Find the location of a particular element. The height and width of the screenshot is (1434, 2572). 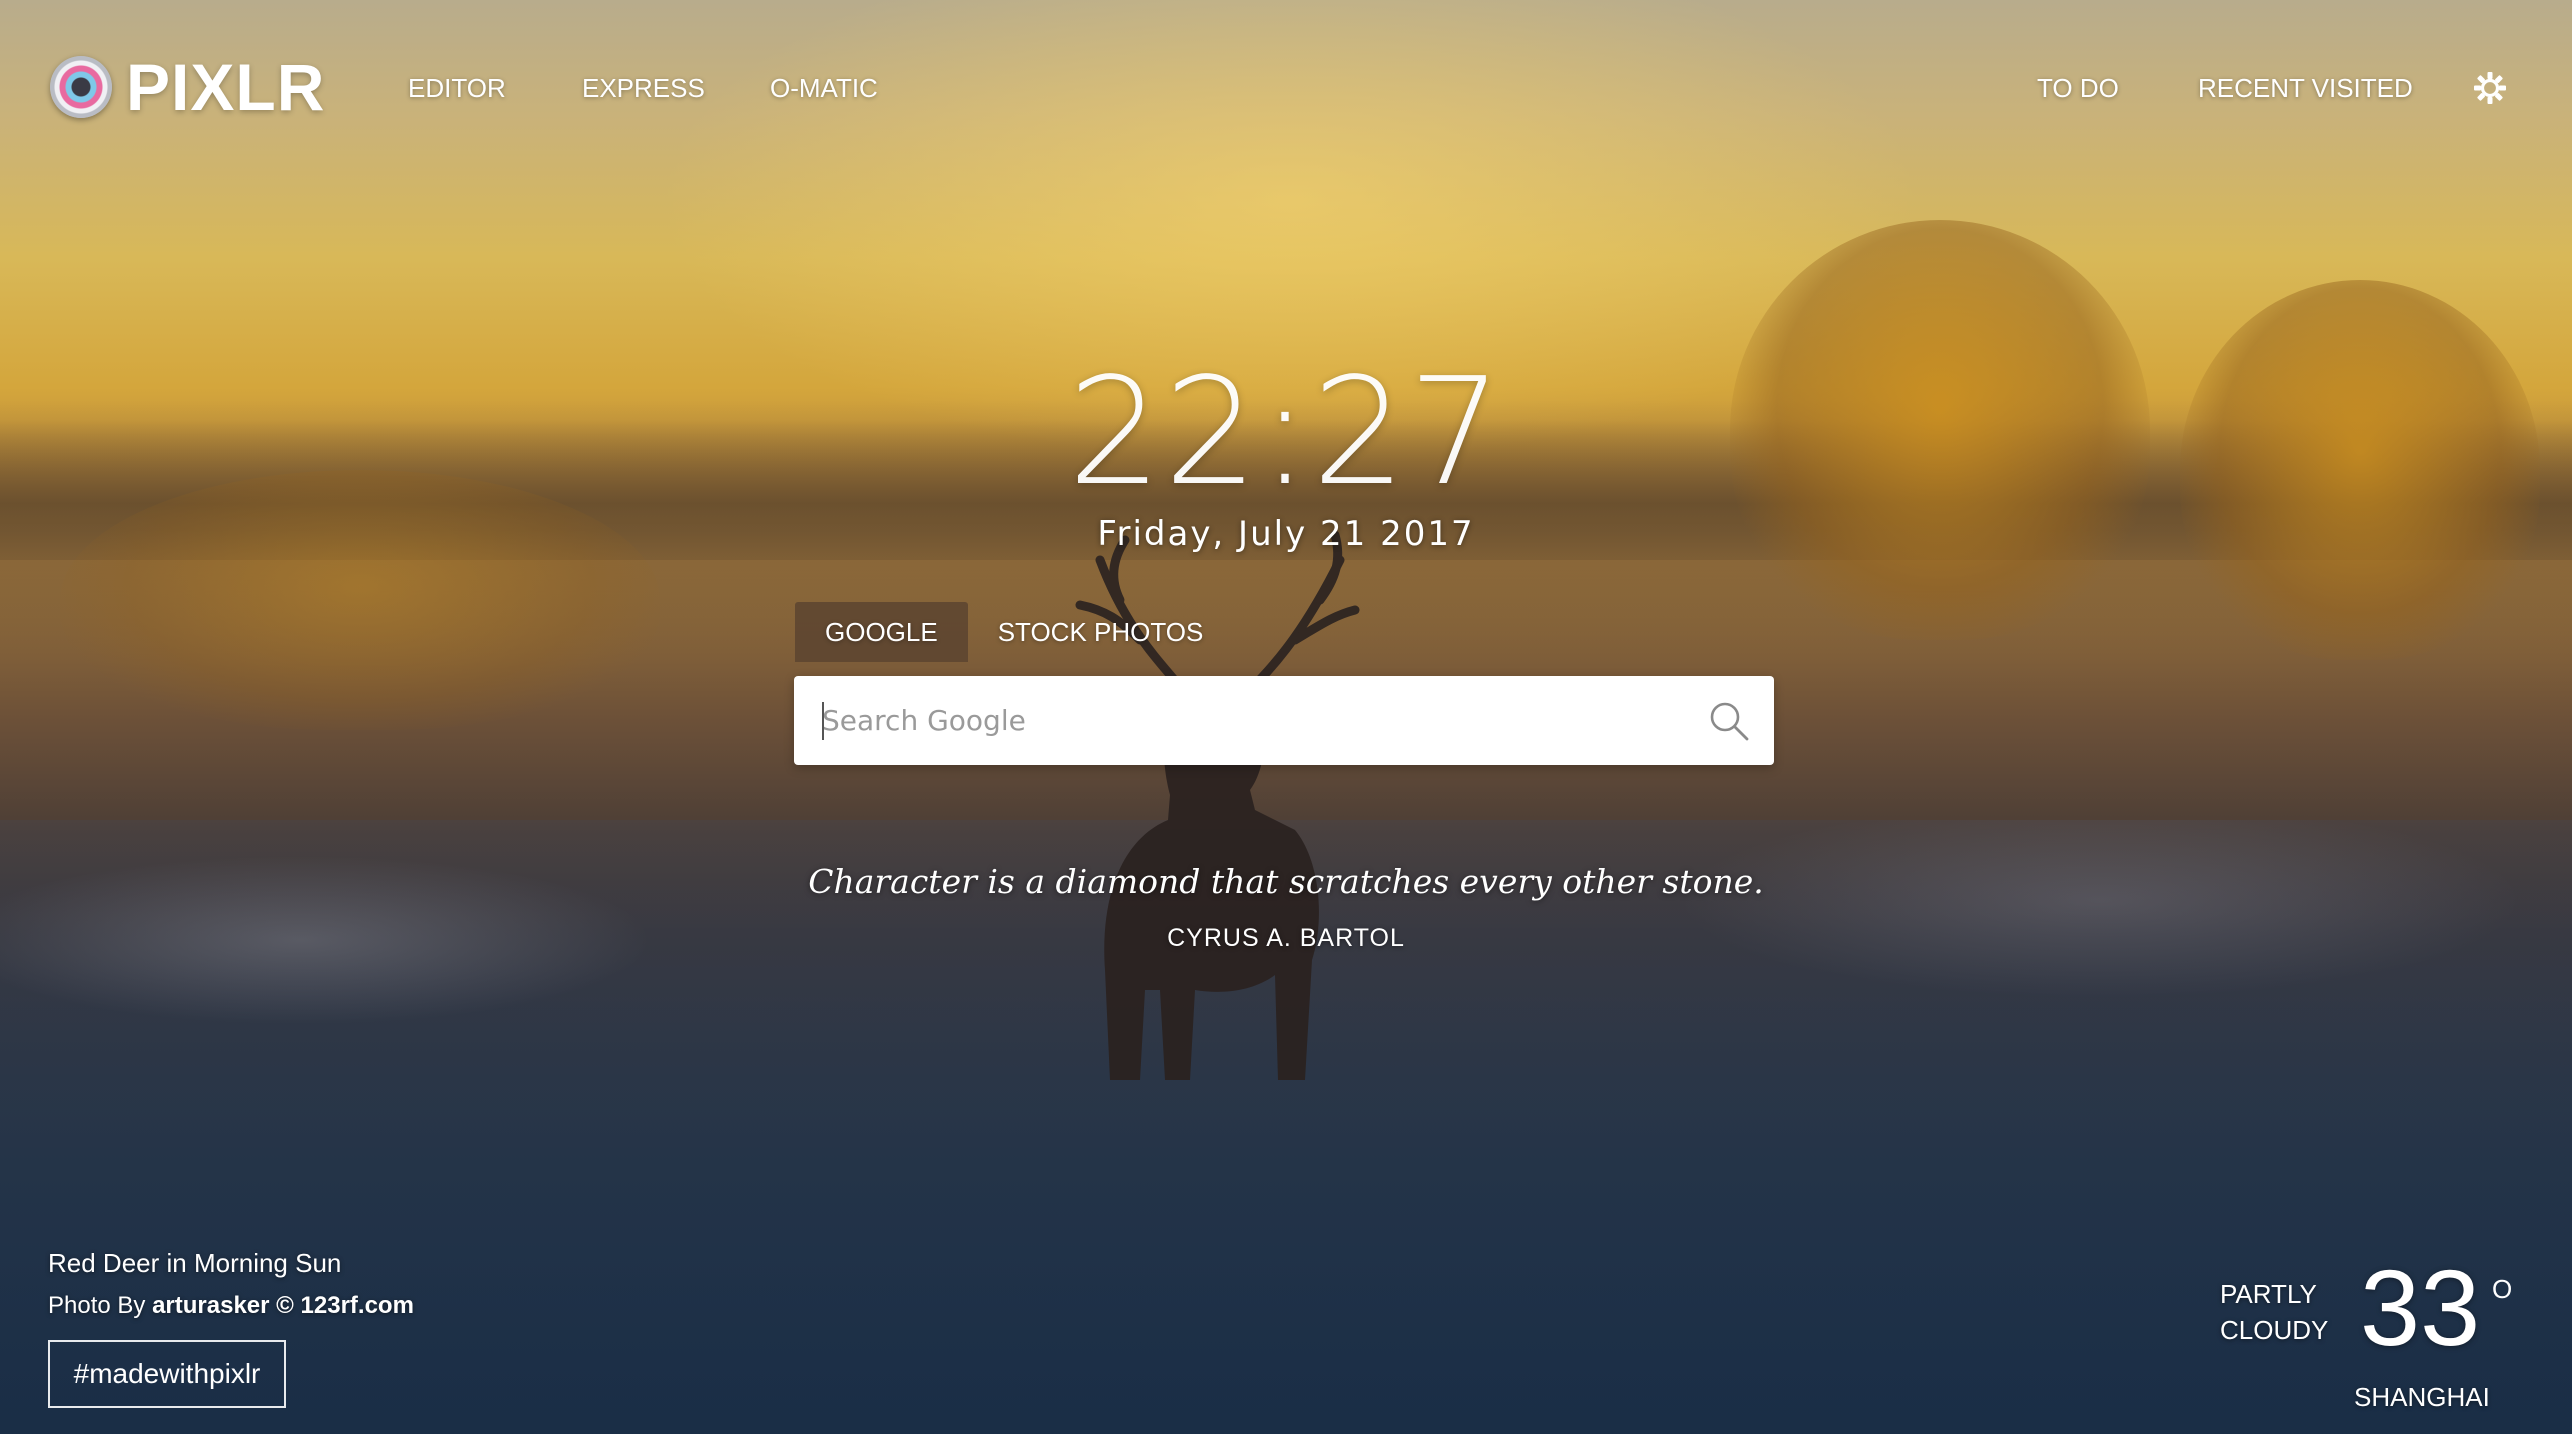

madewithpixlr-button: #madewithpixlr is located at coordinates (167, 1374).